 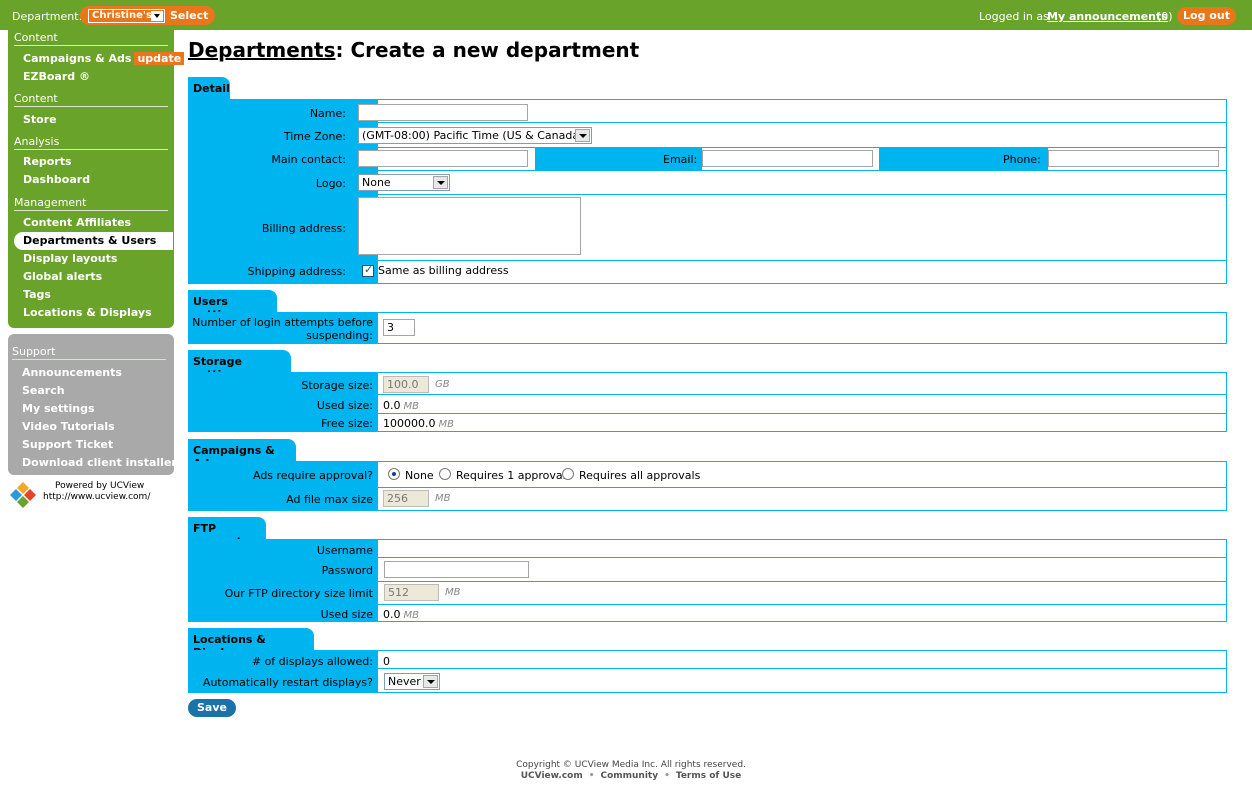 I want to click on ftp-used-size-value: 0.0 MB, so click(x=401, y=614).